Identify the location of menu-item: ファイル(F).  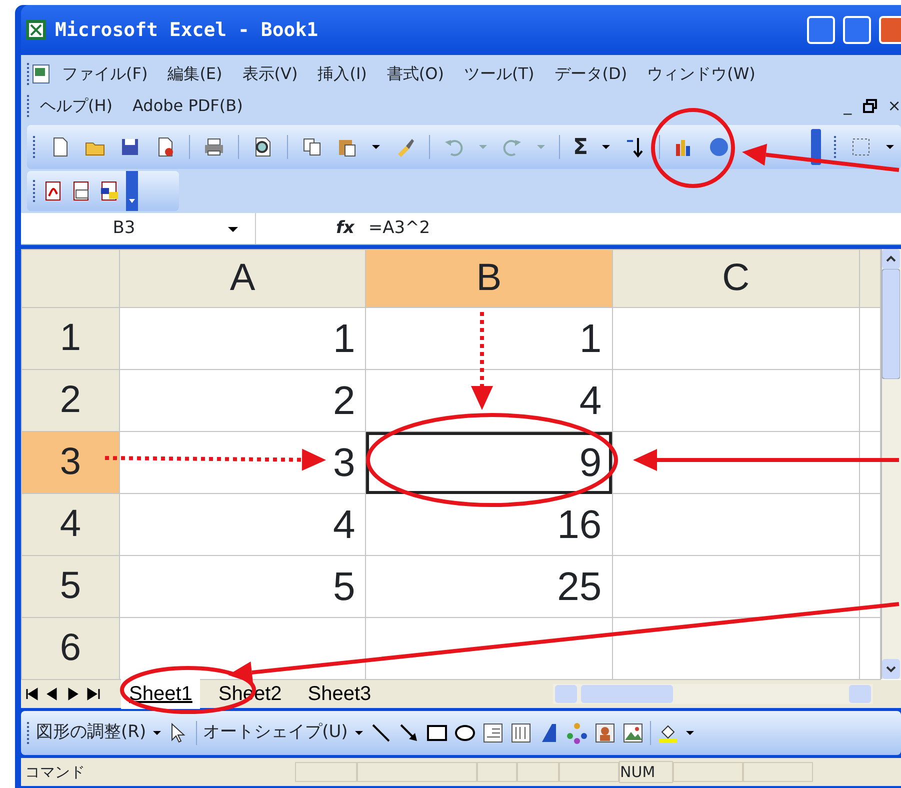
(105, 74).